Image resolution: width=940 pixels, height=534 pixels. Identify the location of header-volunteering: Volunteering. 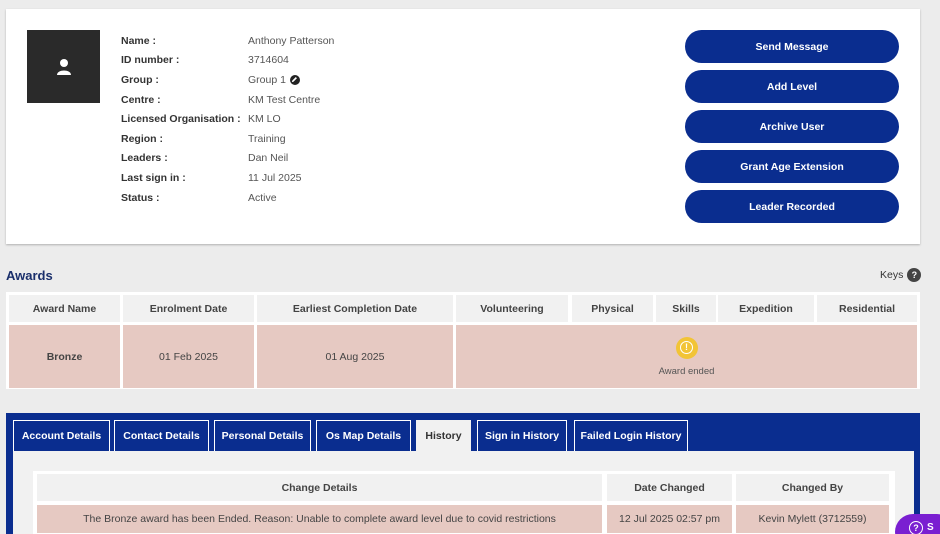
(512, 308).